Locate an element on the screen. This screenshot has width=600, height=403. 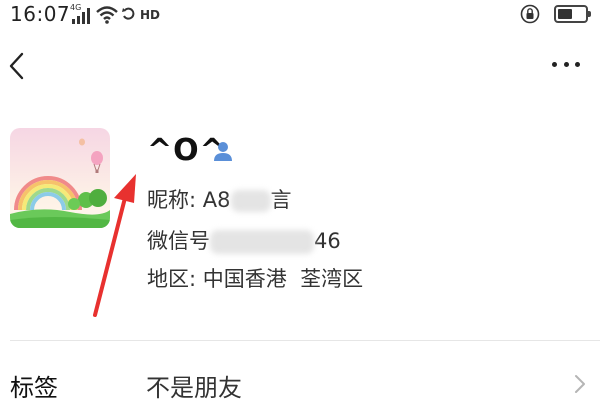
status-bar: 16:07 4G HD is located at coordinates (300, 15).